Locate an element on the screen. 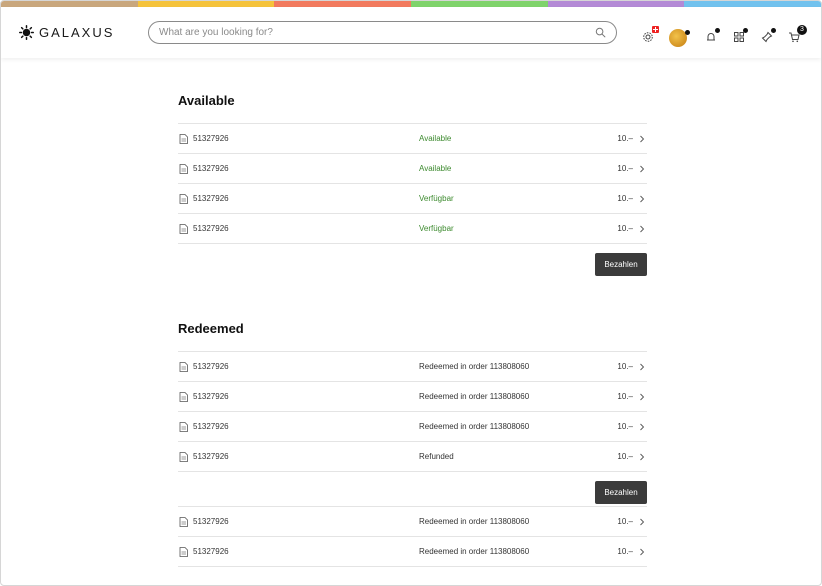  grid-icon is located at coordinates (739, 37).